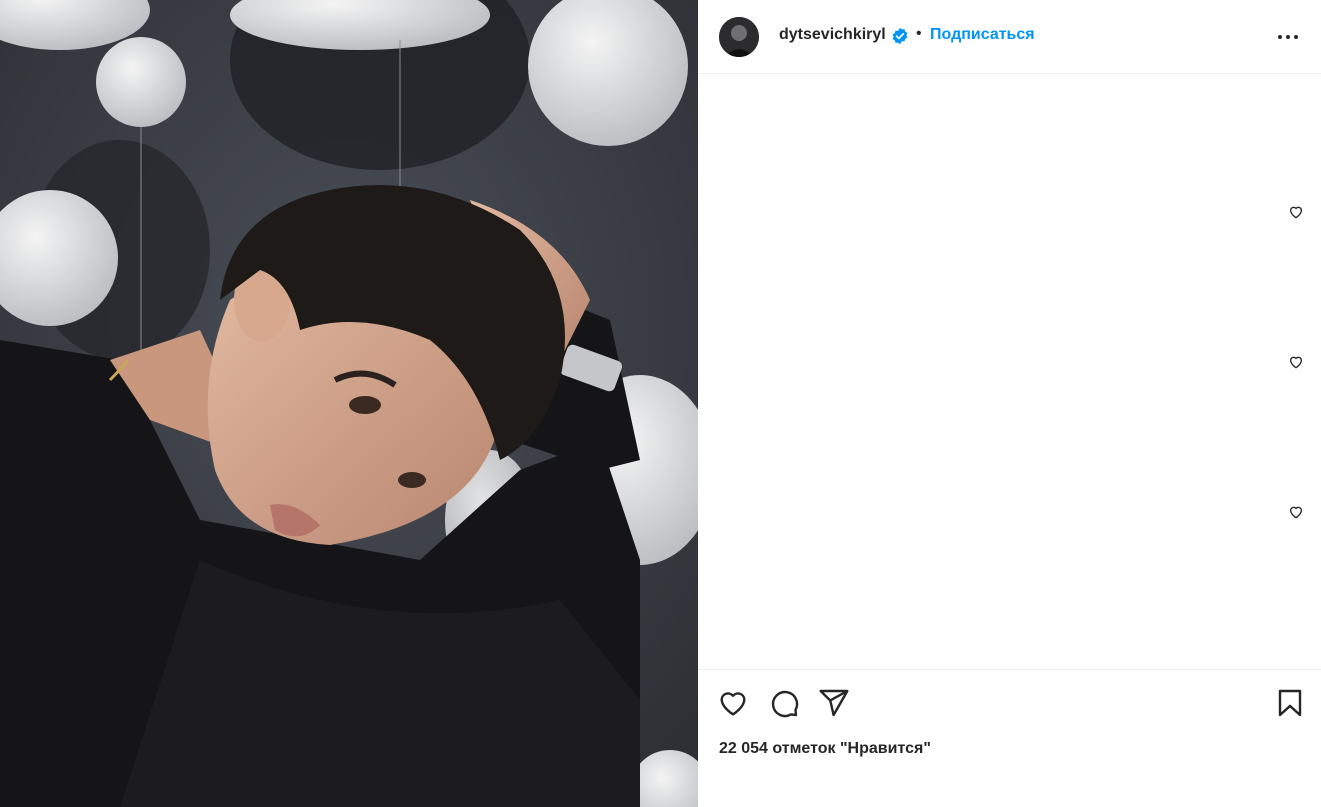 The width and height of the screenshot is (1321, 807). What do you see at coordinates (1009, 738) in the screenshot?
I see `post-actions-bar: 22 054 отметок "Нравится"` at bounding box center [1009, 738].